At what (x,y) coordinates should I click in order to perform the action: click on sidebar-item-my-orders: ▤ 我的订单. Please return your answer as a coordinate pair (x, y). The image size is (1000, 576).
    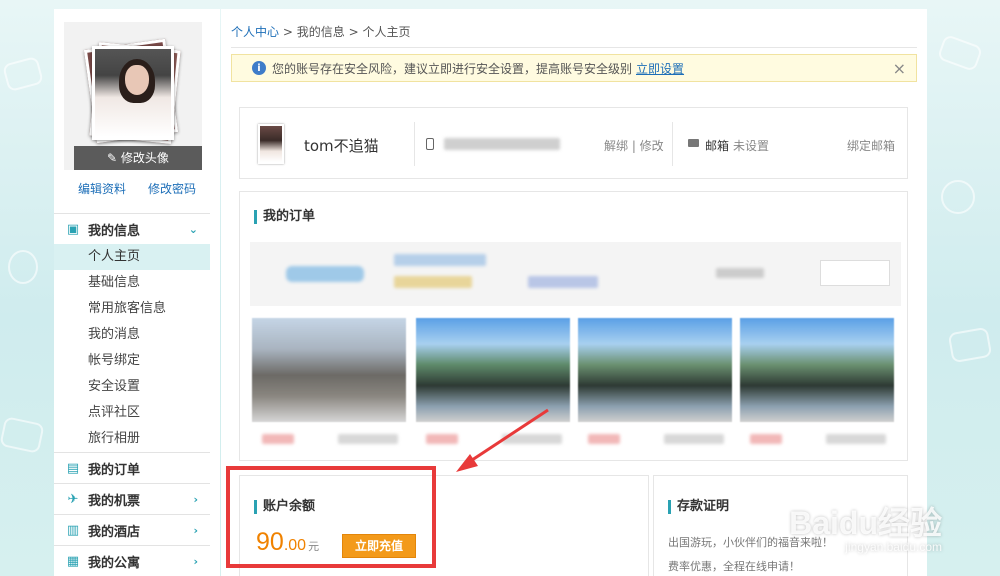
    Looking at the image, I should click on (132, 468).